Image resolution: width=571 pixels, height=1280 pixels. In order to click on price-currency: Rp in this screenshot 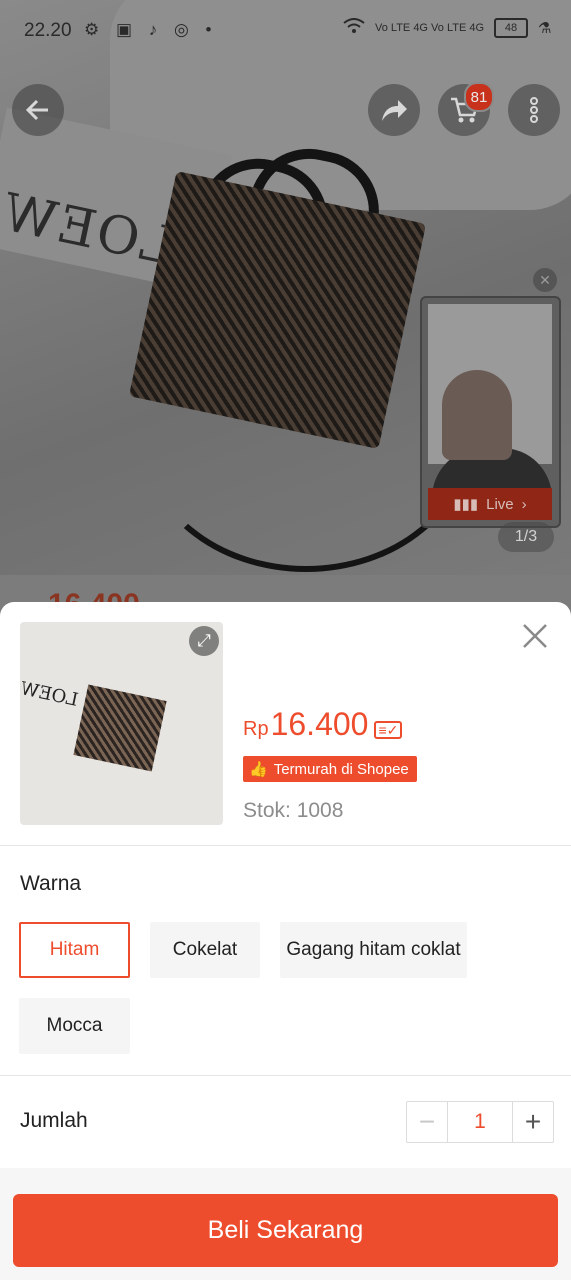, I will do `click(256, 729)`.